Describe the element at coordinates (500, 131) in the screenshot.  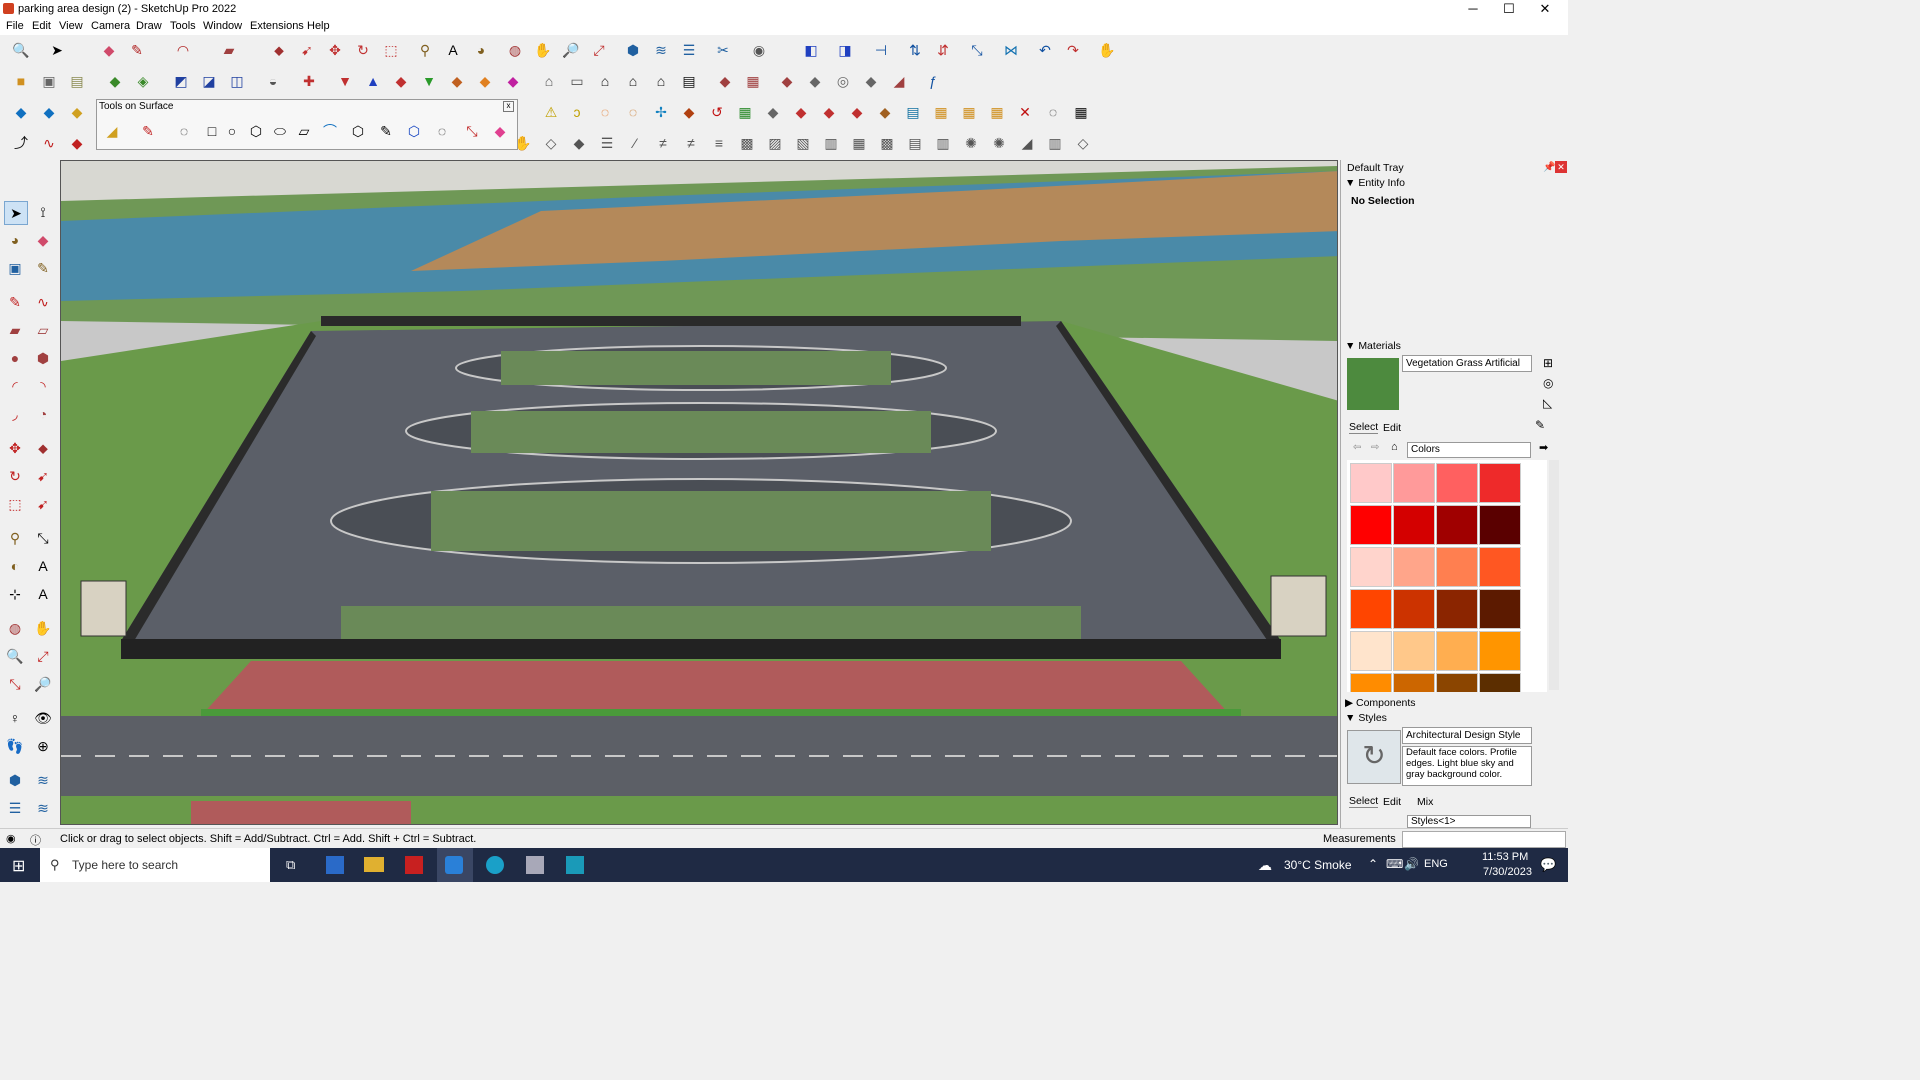
I see `tos-clean-icon: ◆` at that location.